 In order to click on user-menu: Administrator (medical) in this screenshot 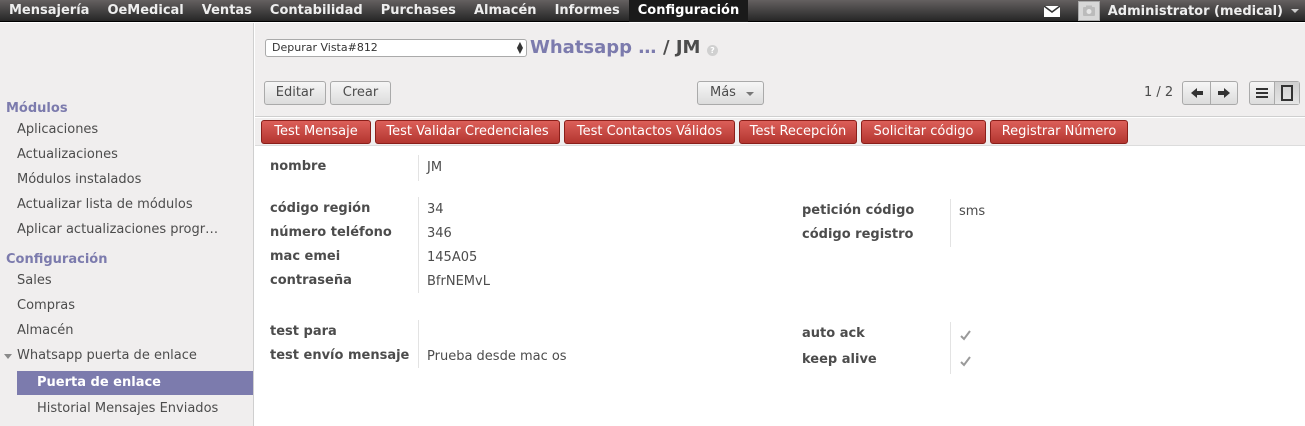, I will do `click(1195, 11)`.